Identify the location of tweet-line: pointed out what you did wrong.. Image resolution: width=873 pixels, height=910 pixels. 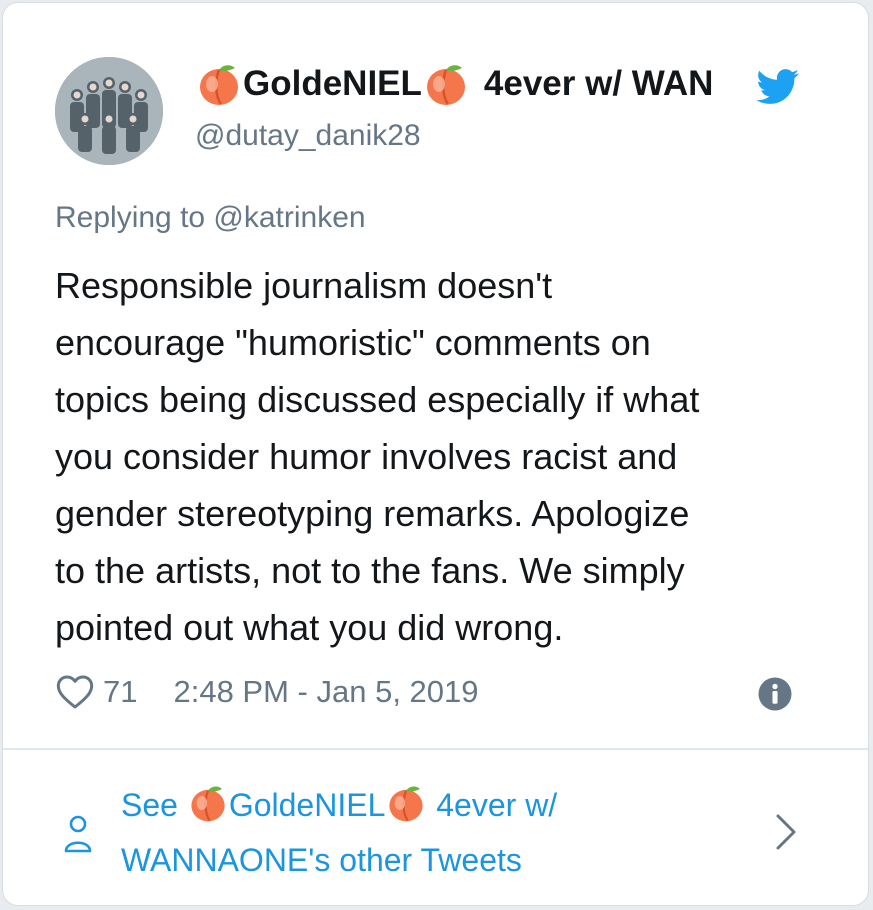
(309, 627).